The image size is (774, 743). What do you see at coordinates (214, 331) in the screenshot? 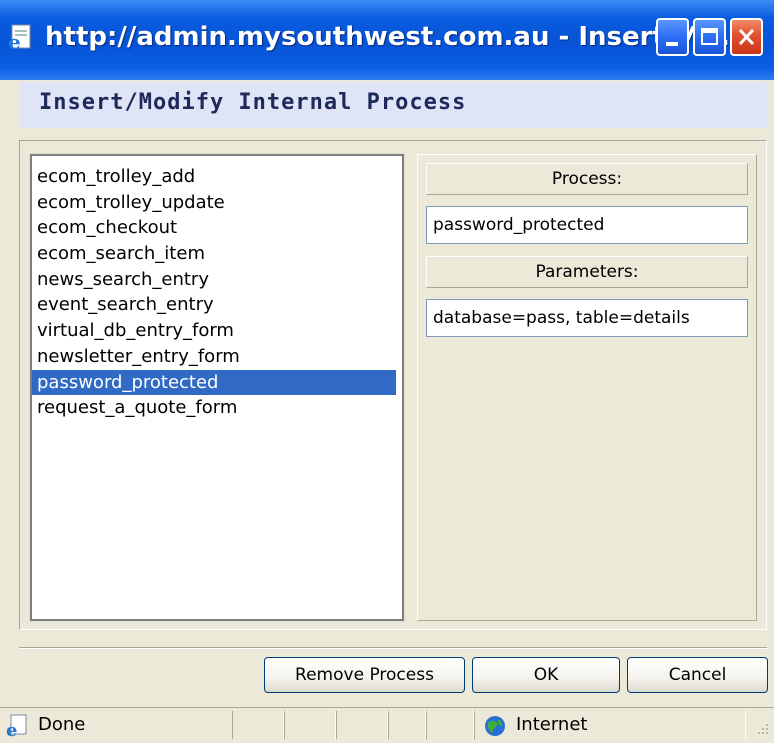
I see `list-item: virtual_db_entry_form` at bounding box center [214, 331].